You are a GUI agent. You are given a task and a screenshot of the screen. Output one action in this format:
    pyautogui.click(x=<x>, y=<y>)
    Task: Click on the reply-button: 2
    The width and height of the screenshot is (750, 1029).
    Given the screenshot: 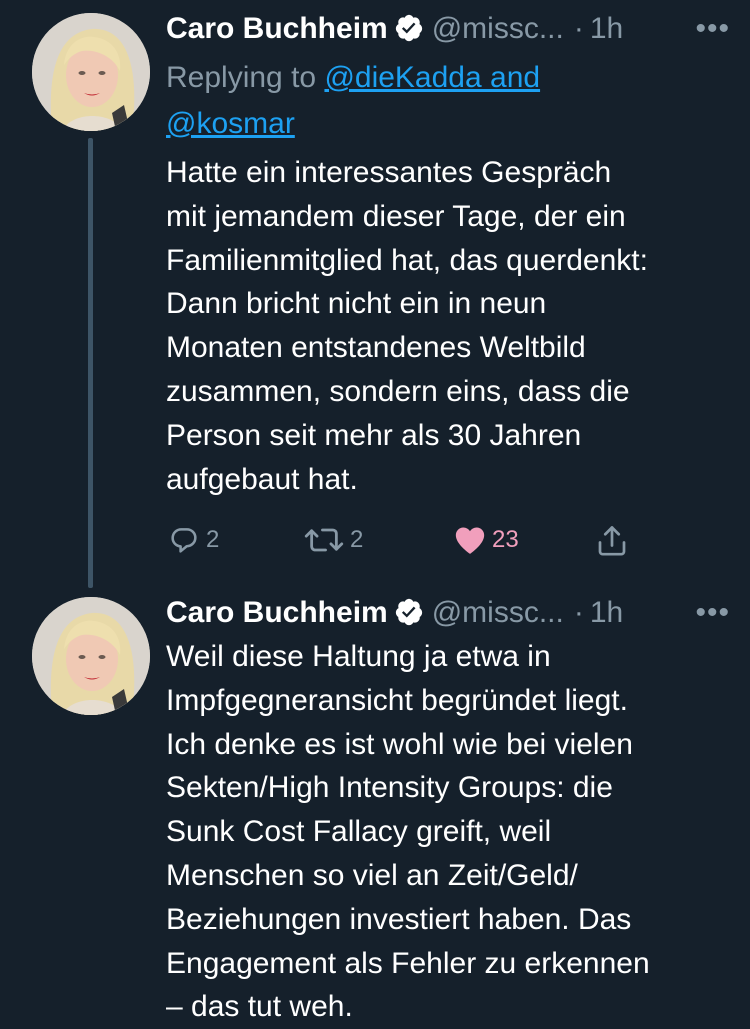 What is the action you would take?
    pyautogui.click(x=192, y=540)
    